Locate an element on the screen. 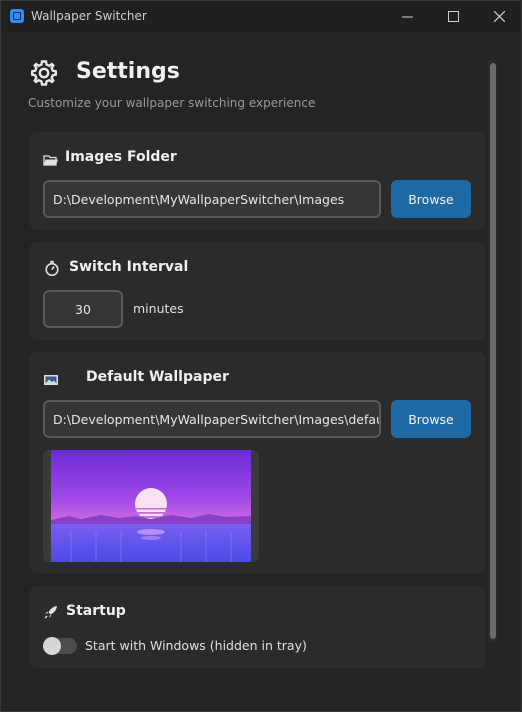 This screenshot has height=712, width=522. folder-icon is located at coordinates (50, 160).